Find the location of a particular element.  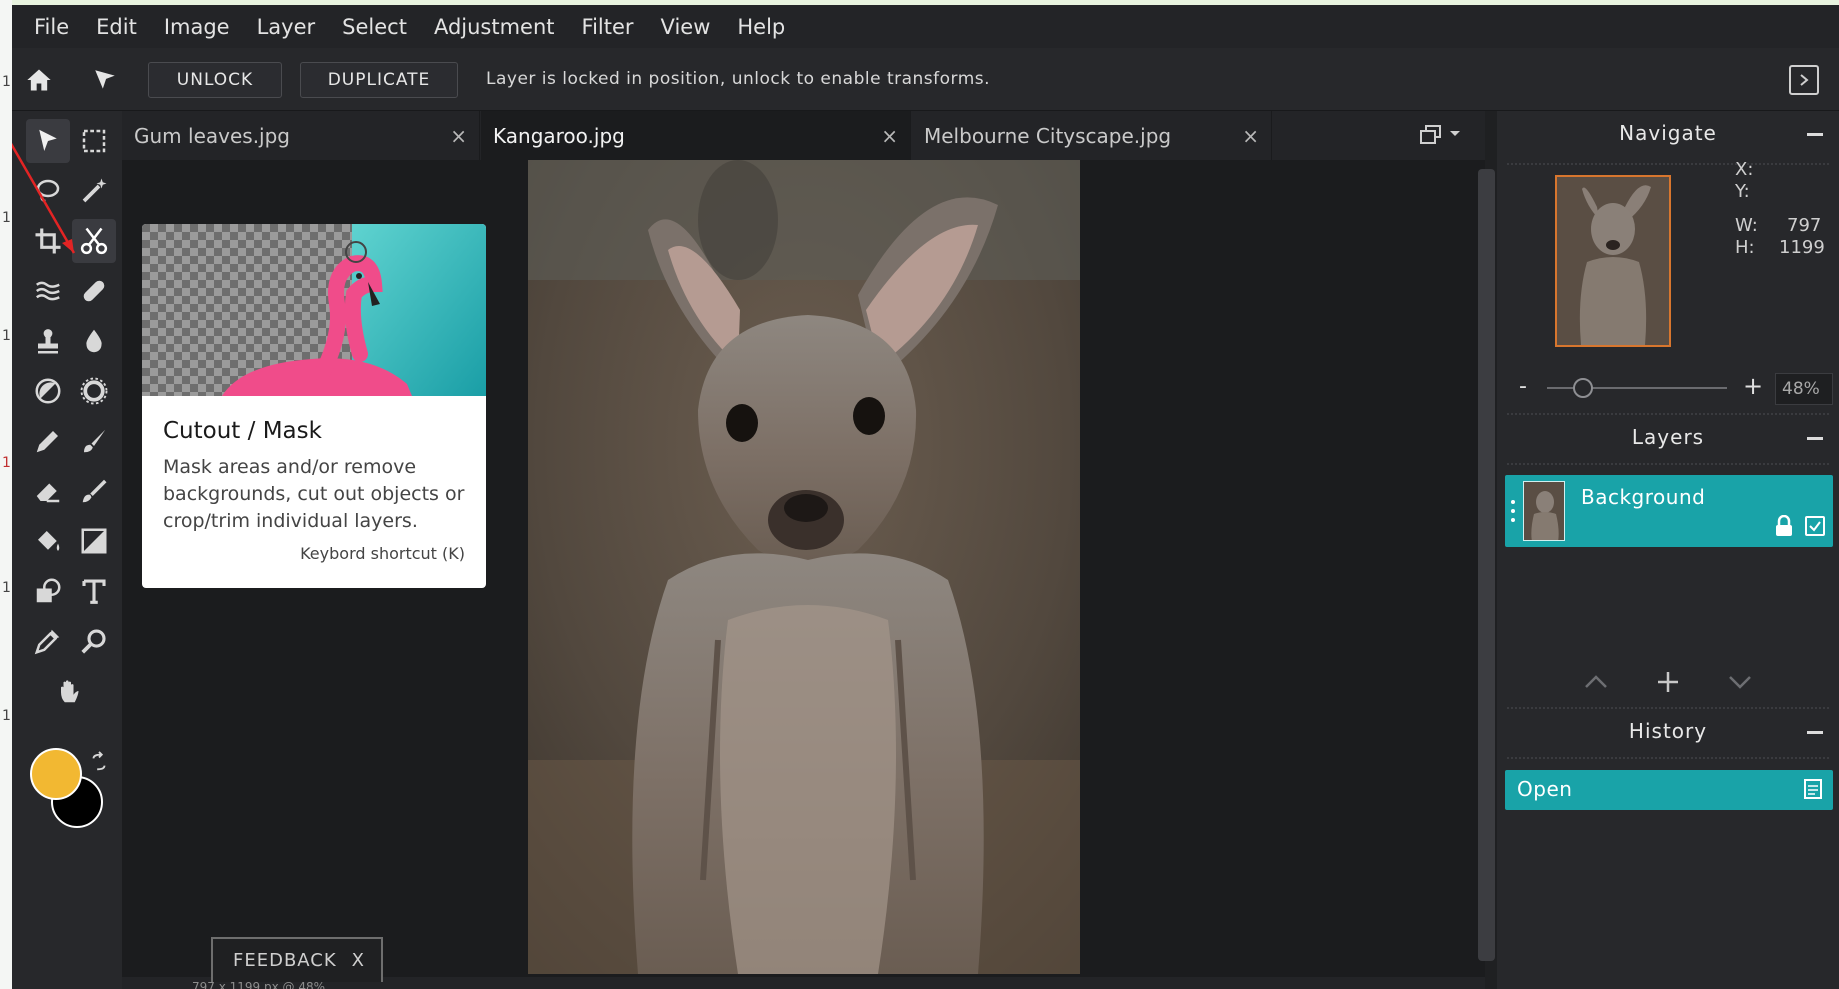

layer-actions is located at coordinates (1668, 684).